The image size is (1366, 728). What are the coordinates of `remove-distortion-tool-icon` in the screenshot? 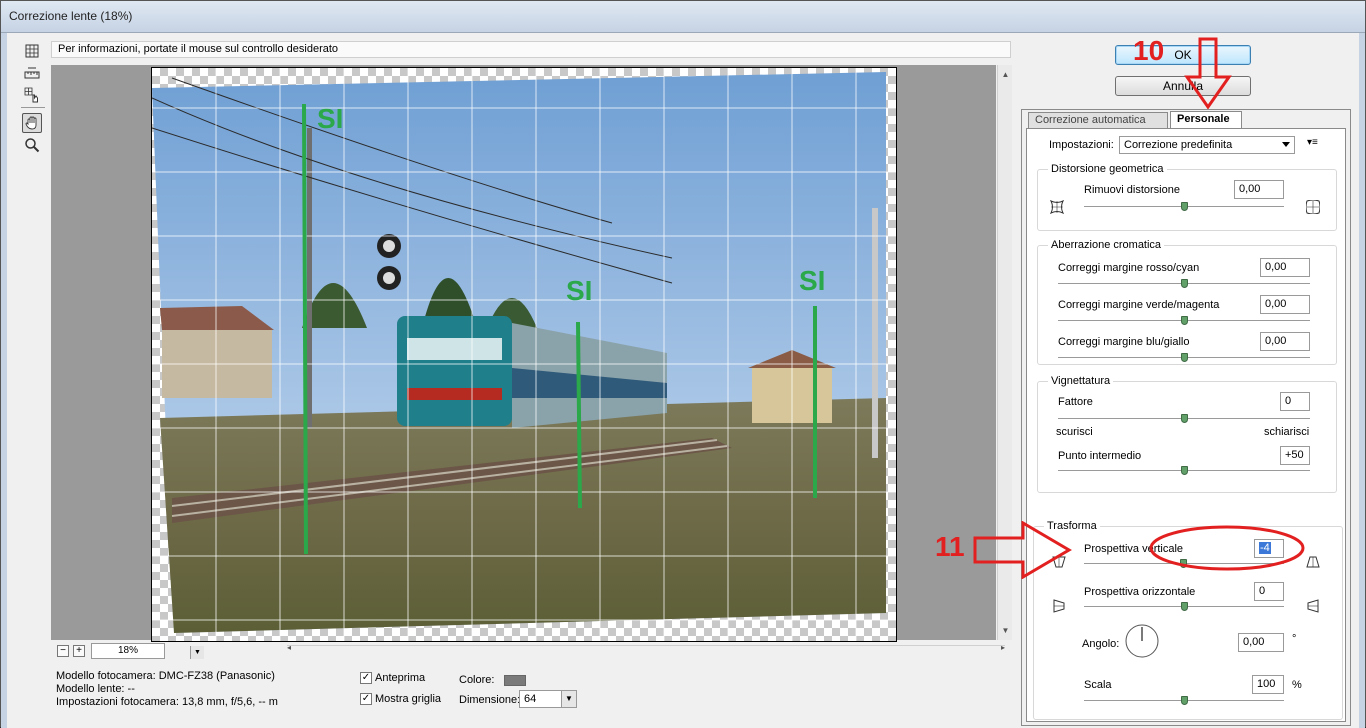 It's located at (32, 51).